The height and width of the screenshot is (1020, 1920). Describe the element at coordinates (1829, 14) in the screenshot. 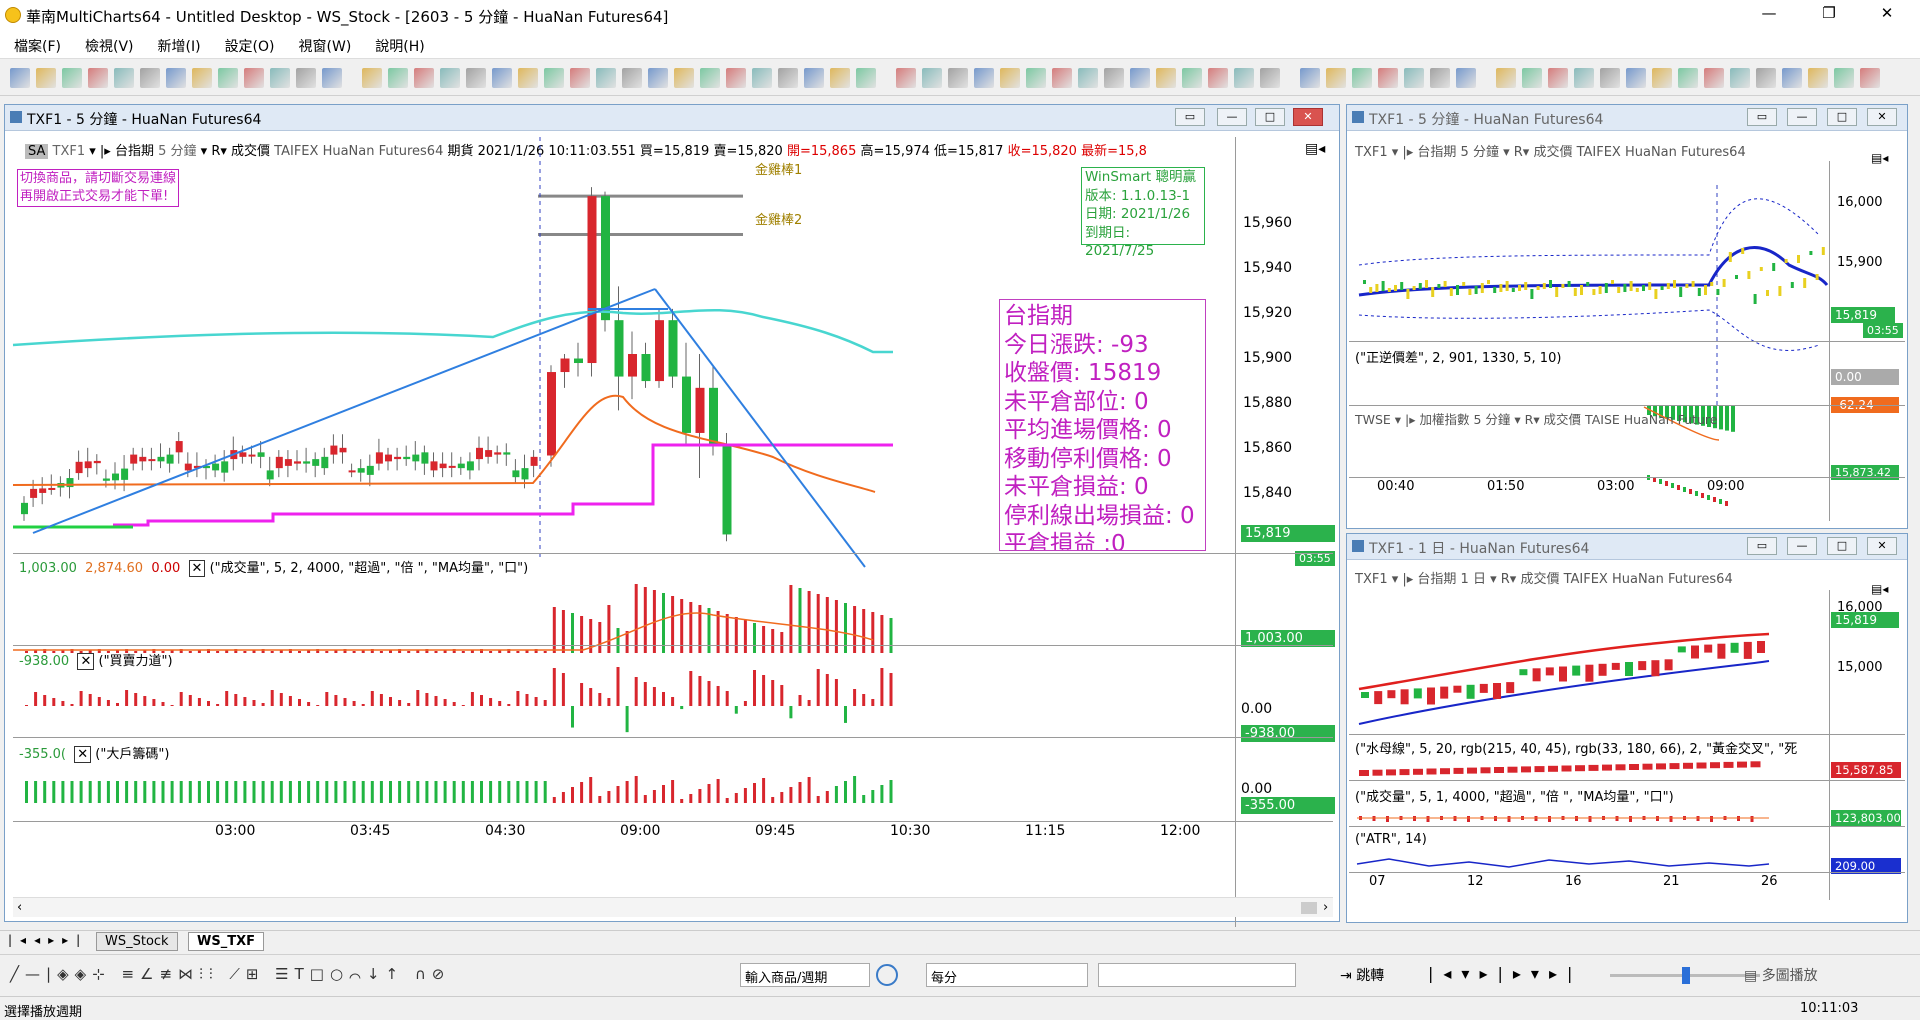

I see `maximize-icon: ❐` at that location.